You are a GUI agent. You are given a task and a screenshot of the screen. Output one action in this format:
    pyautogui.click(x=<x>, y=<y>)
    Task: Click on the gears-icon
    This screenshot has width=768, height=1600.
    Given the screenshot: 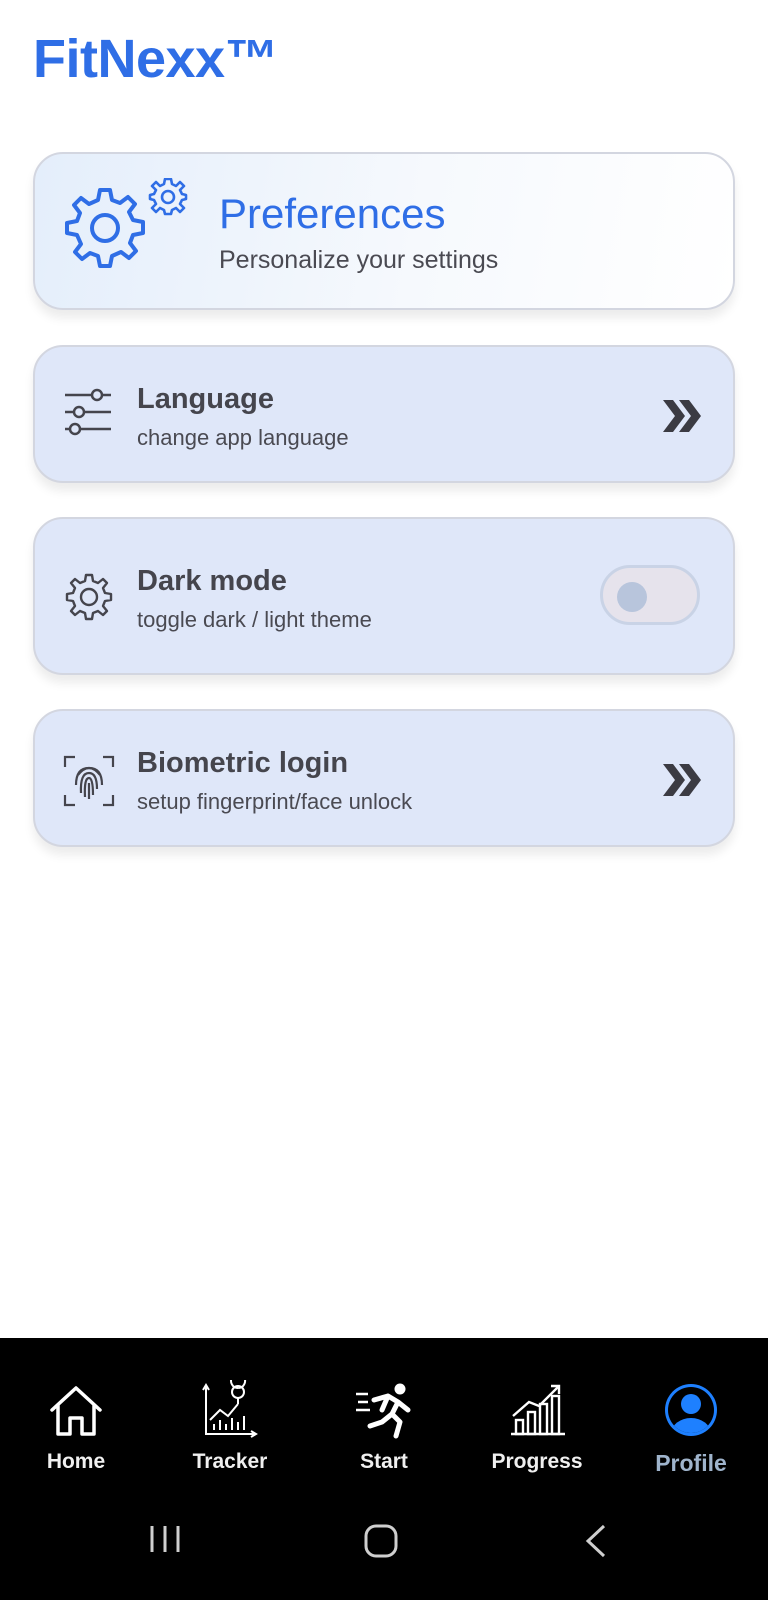 What is the action you would take?
    pyautogui.click(x=126, y=223)
    